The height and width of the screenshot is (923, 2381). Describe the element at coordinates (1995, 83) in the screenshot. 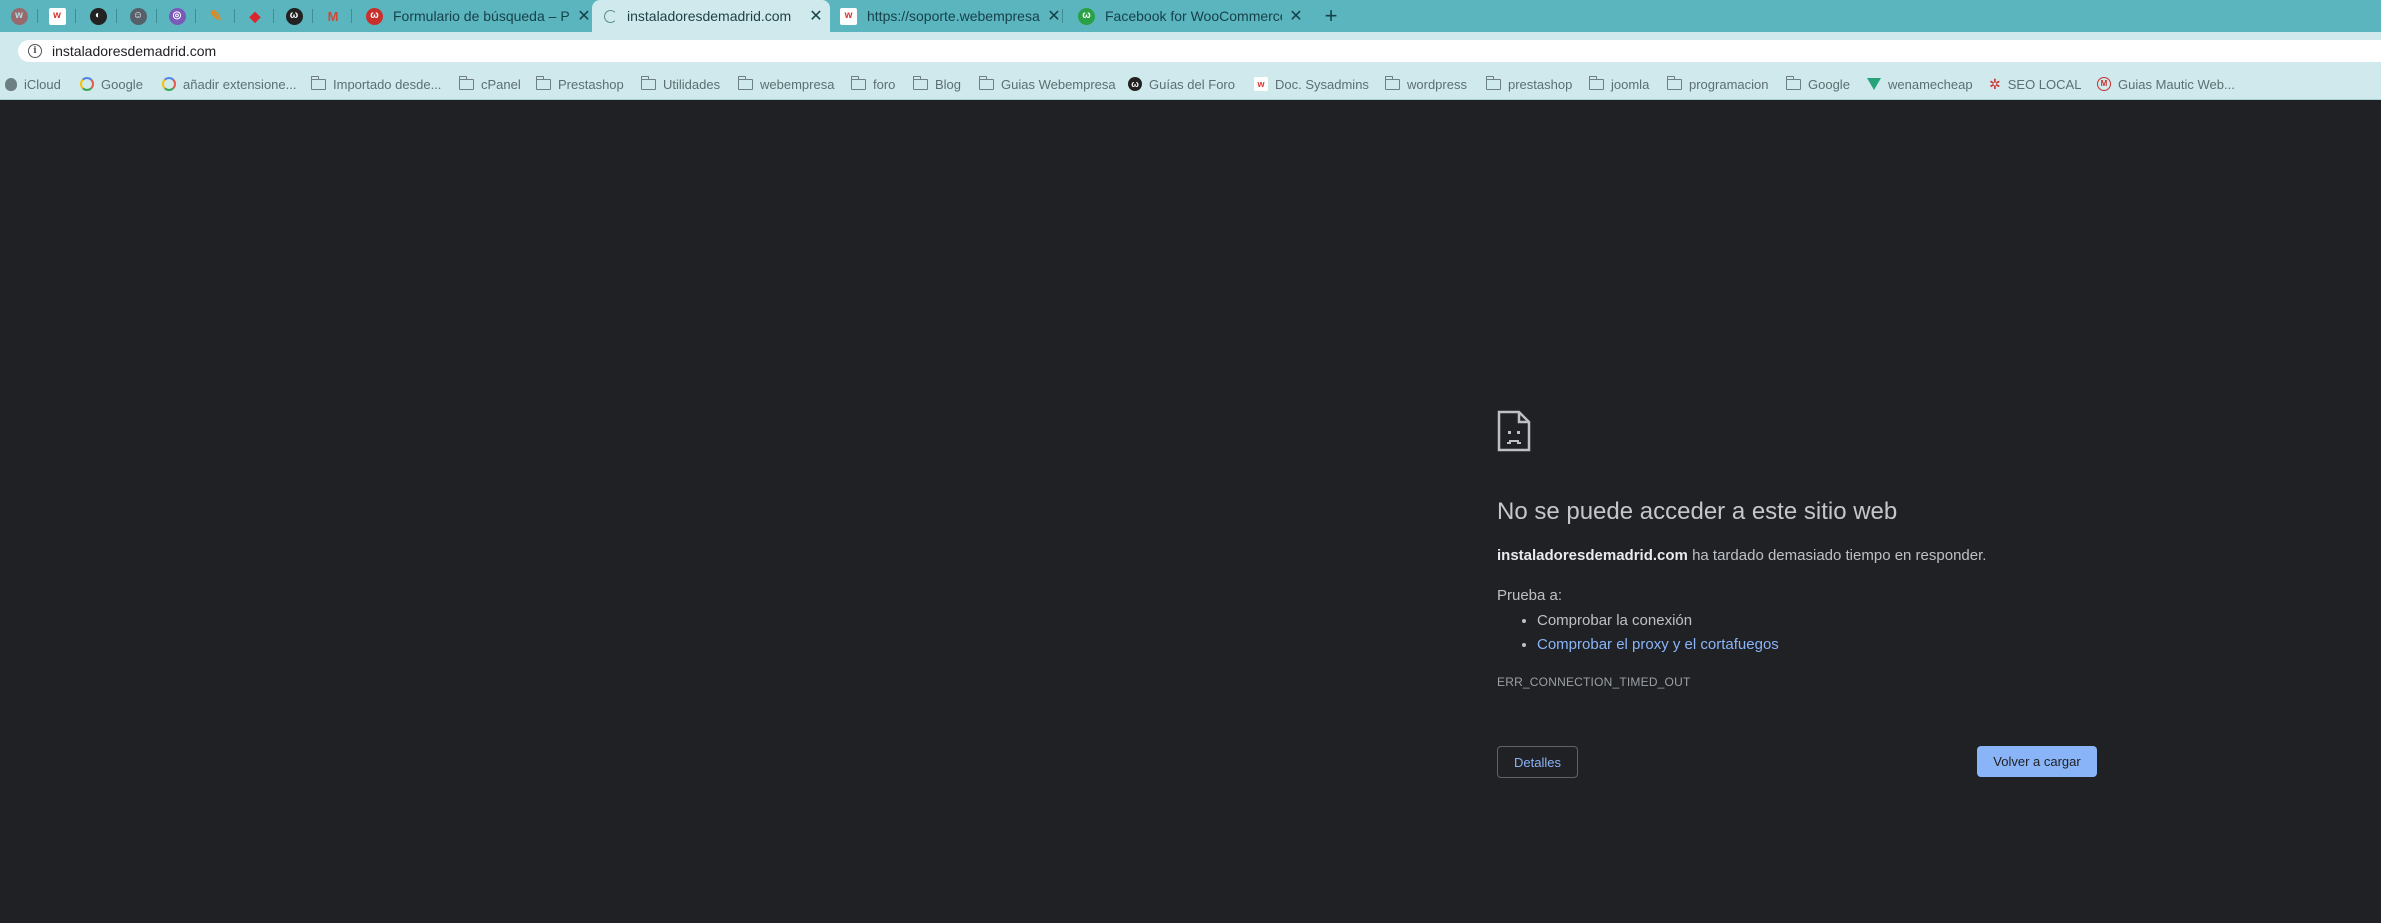

I see `settings-icon: ✲` at that location.